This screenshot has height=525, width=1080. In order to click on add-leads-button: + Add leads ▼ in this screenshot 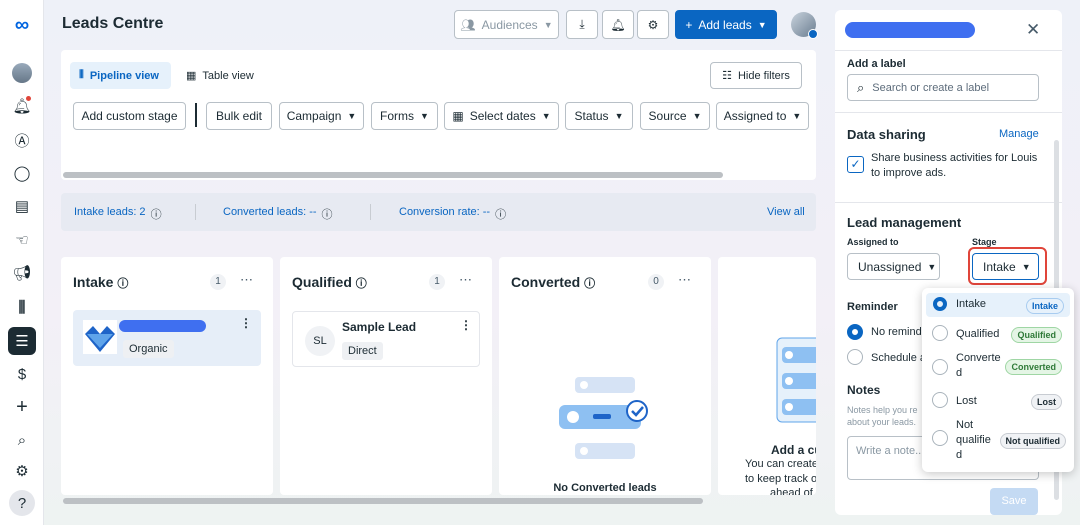, I will do `click(726, 24)`.